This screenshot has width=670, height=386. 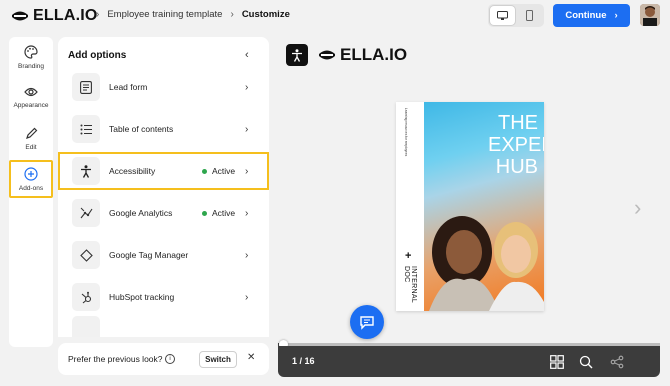 What do you see at coordinates (86, 255) in the screenshot?
I see `tag-diamond-icon` at bounding box center [86, 255].